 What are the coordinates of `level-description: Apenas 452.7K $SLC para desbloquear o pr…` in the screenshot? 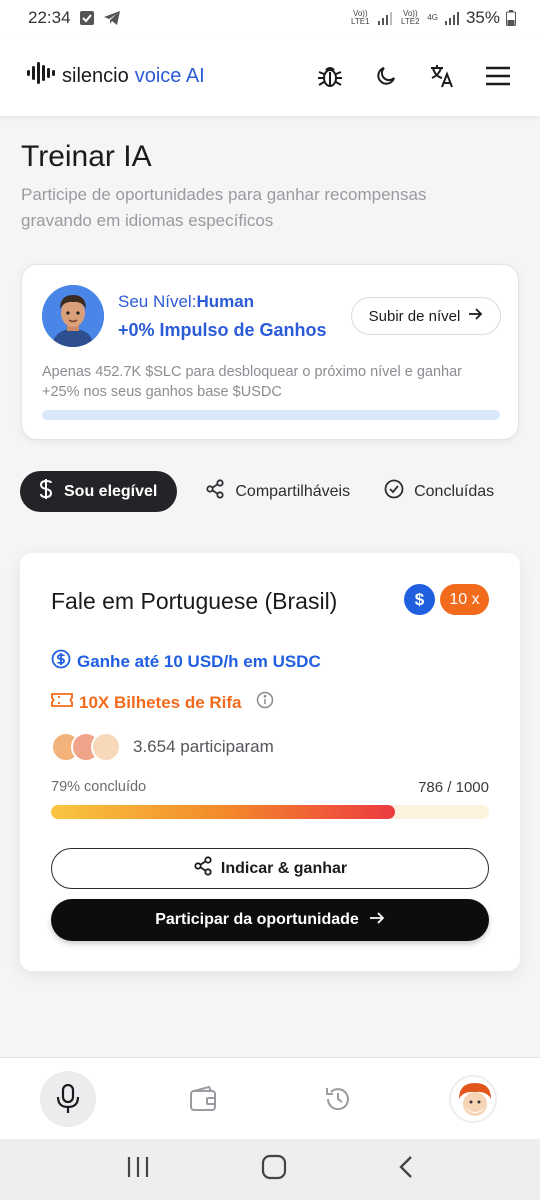 It's located at (252, 382).